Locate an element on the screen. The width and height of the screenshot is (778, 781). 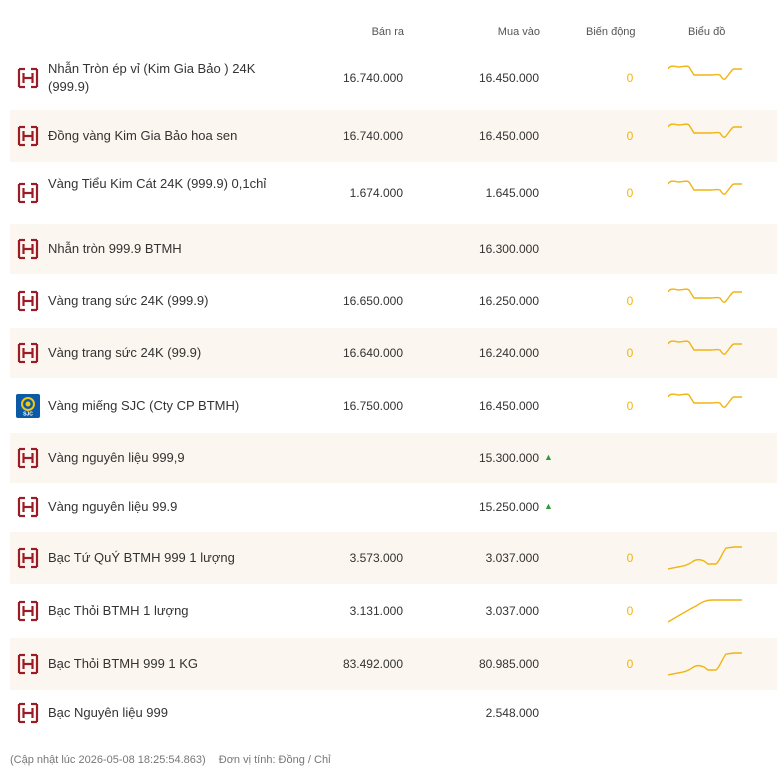
sell-price: 1.674.000 is located at coordinates (376, 193).